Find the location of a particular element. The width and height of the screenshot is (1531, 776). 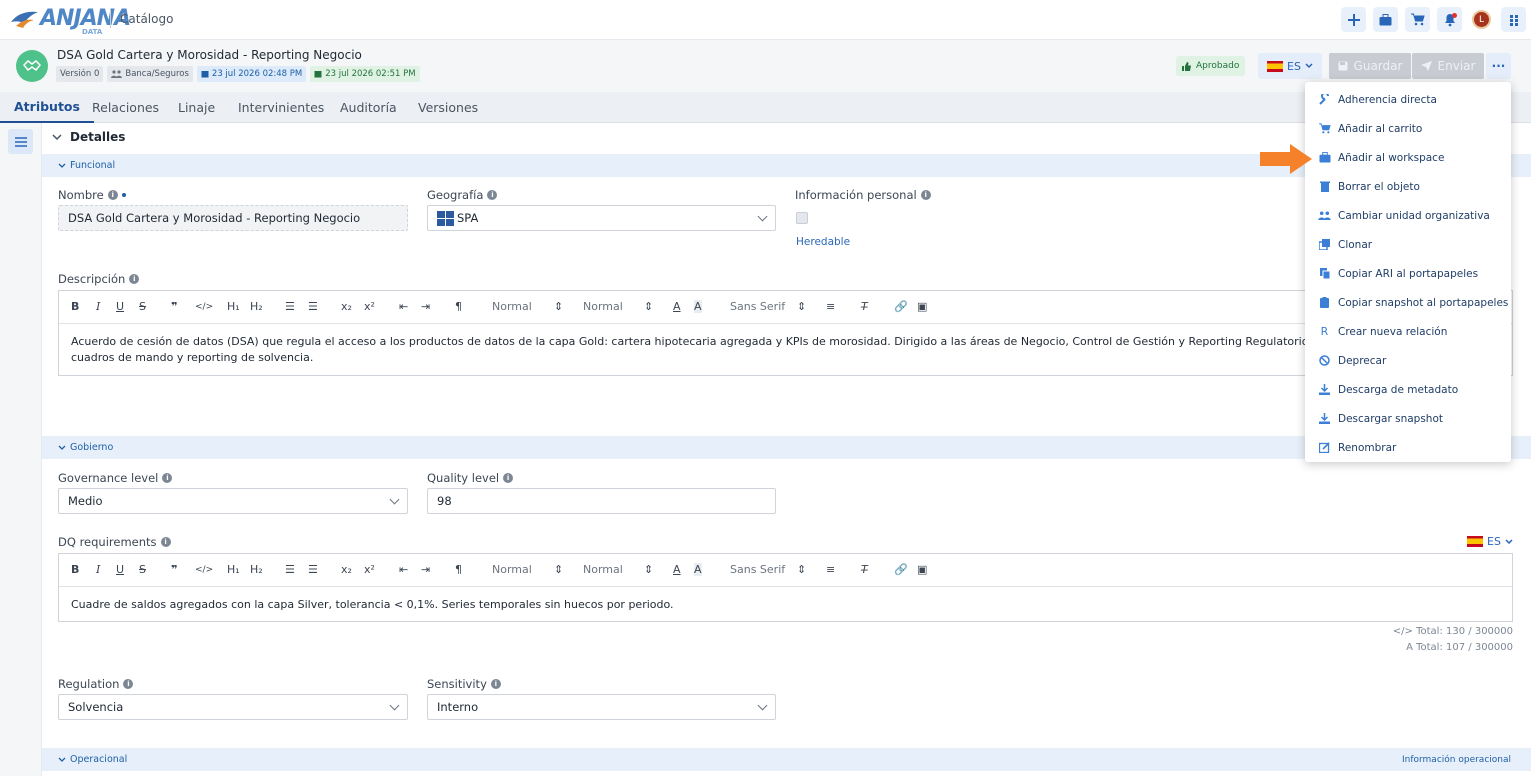

menu-item-copy-ari: Copiar ARI al portapapeles is located at coordinates (1408, 273).